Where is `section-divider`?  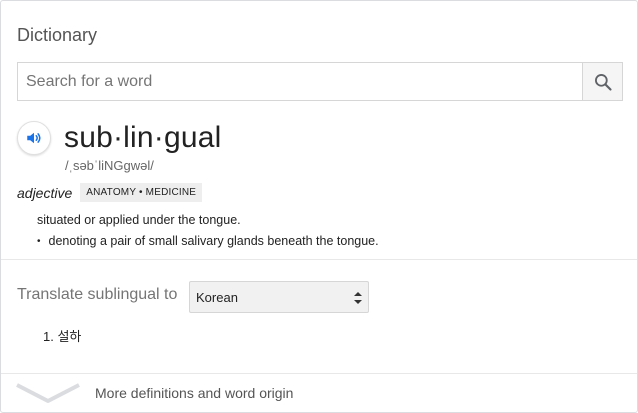
section-divider is located at coordinates (319, 259).